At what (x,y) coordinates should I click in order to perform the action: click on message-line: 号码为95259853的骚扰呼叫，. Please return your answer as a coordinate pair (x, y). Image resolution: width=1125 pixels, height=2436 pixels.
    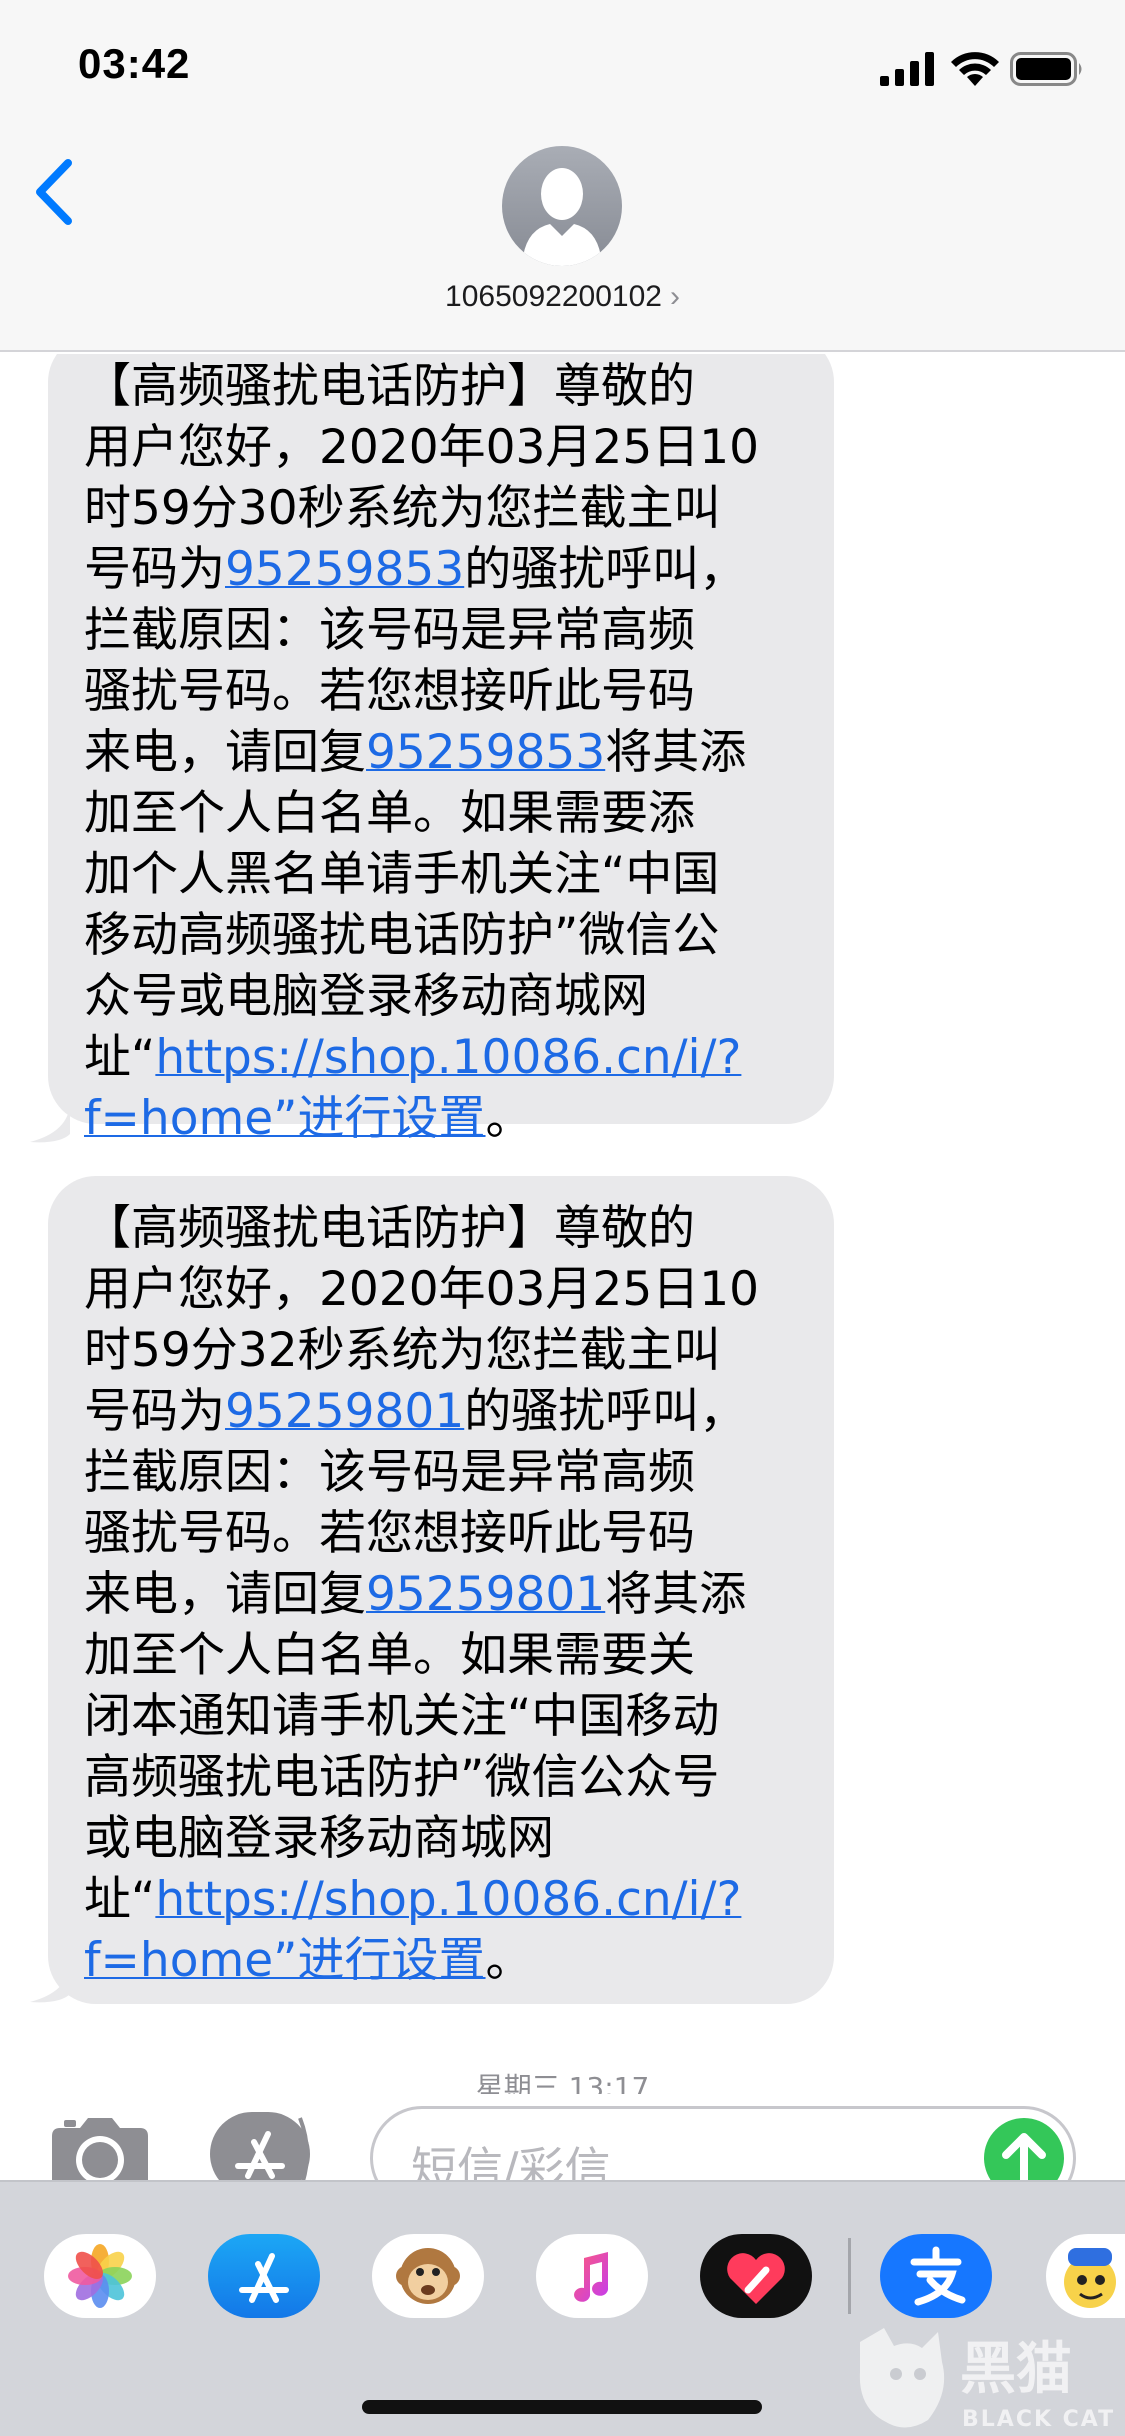
    Looking at the image, I should click on (442, 569).